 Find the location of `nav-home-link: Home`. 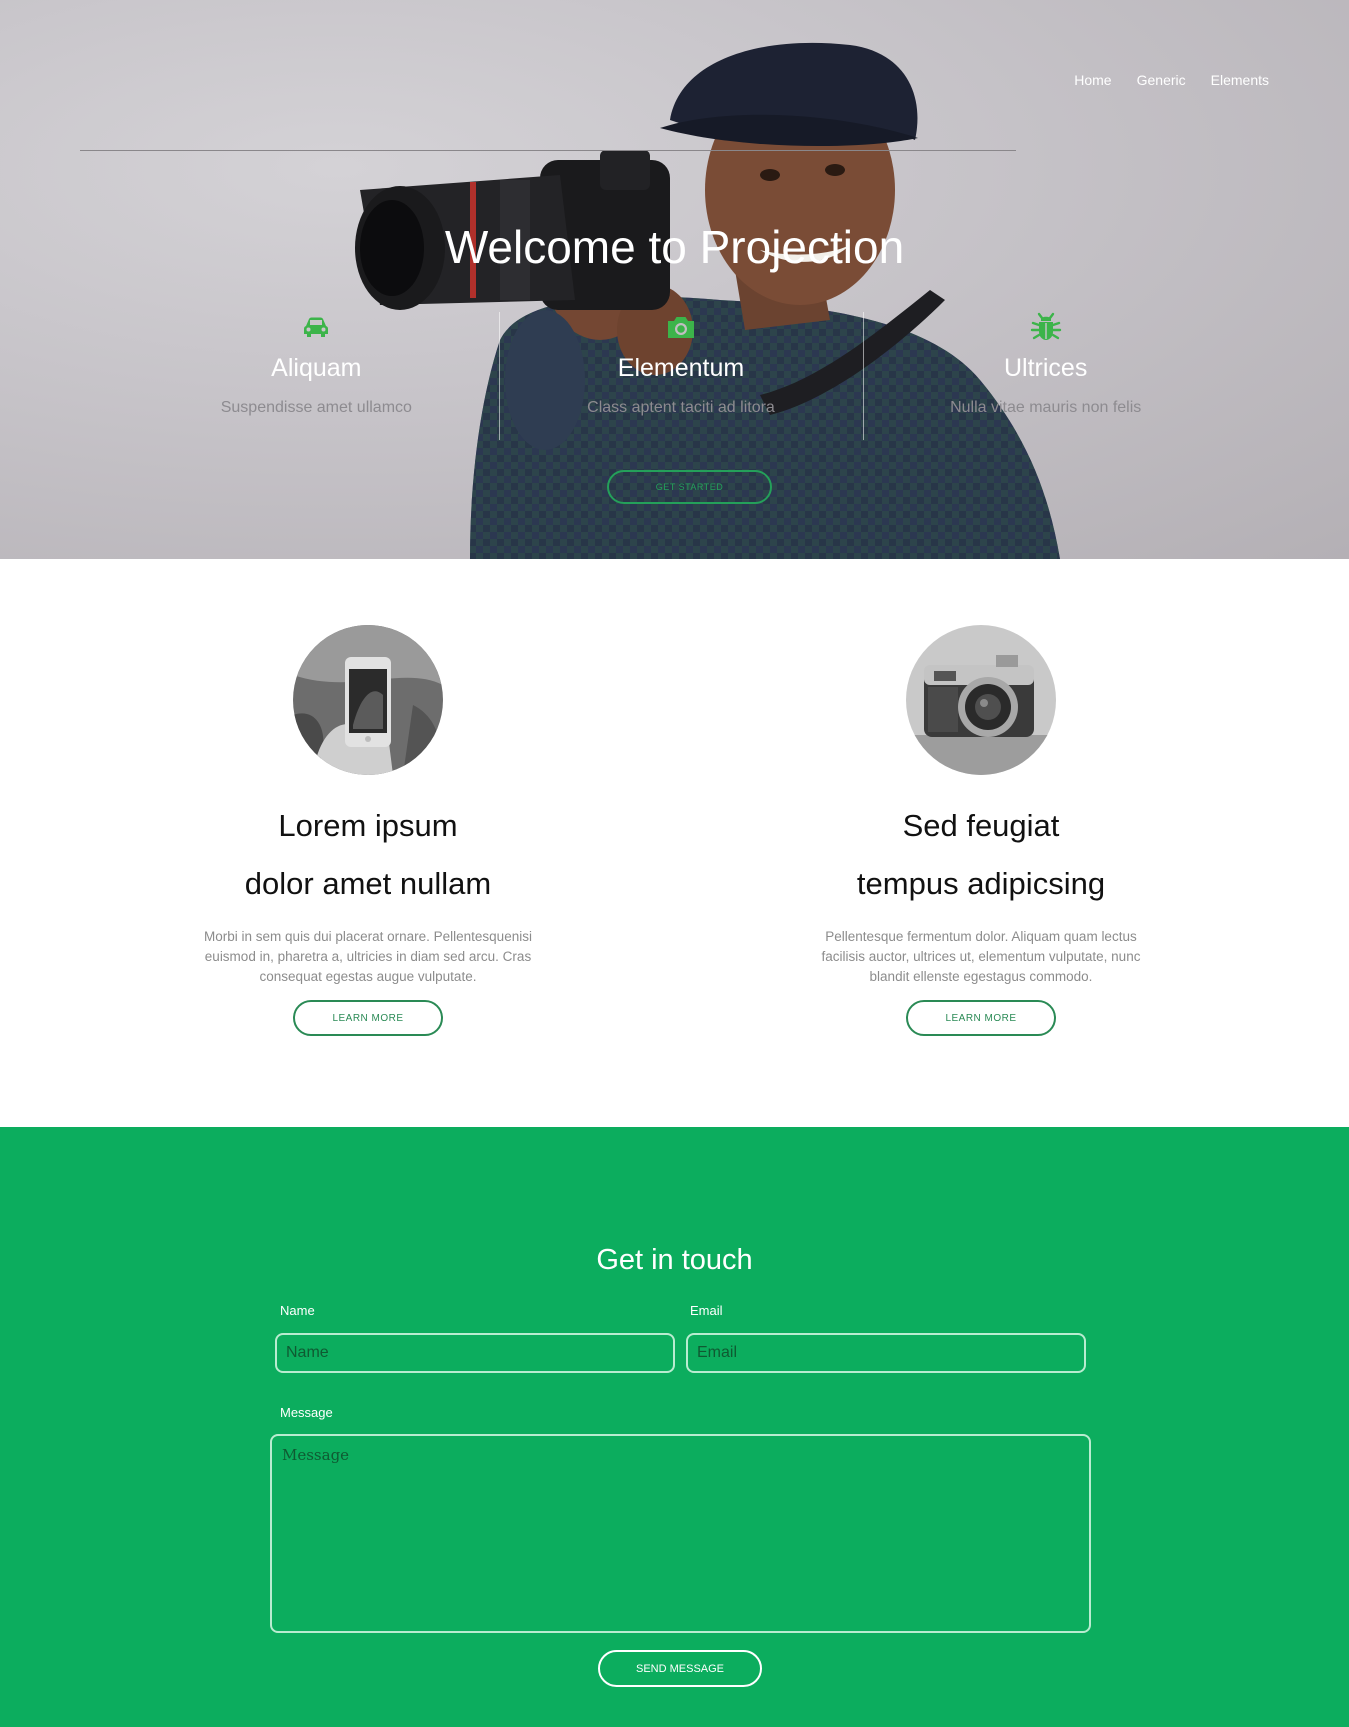

nav-home-link: Home is located at coordinates (1092, 80).